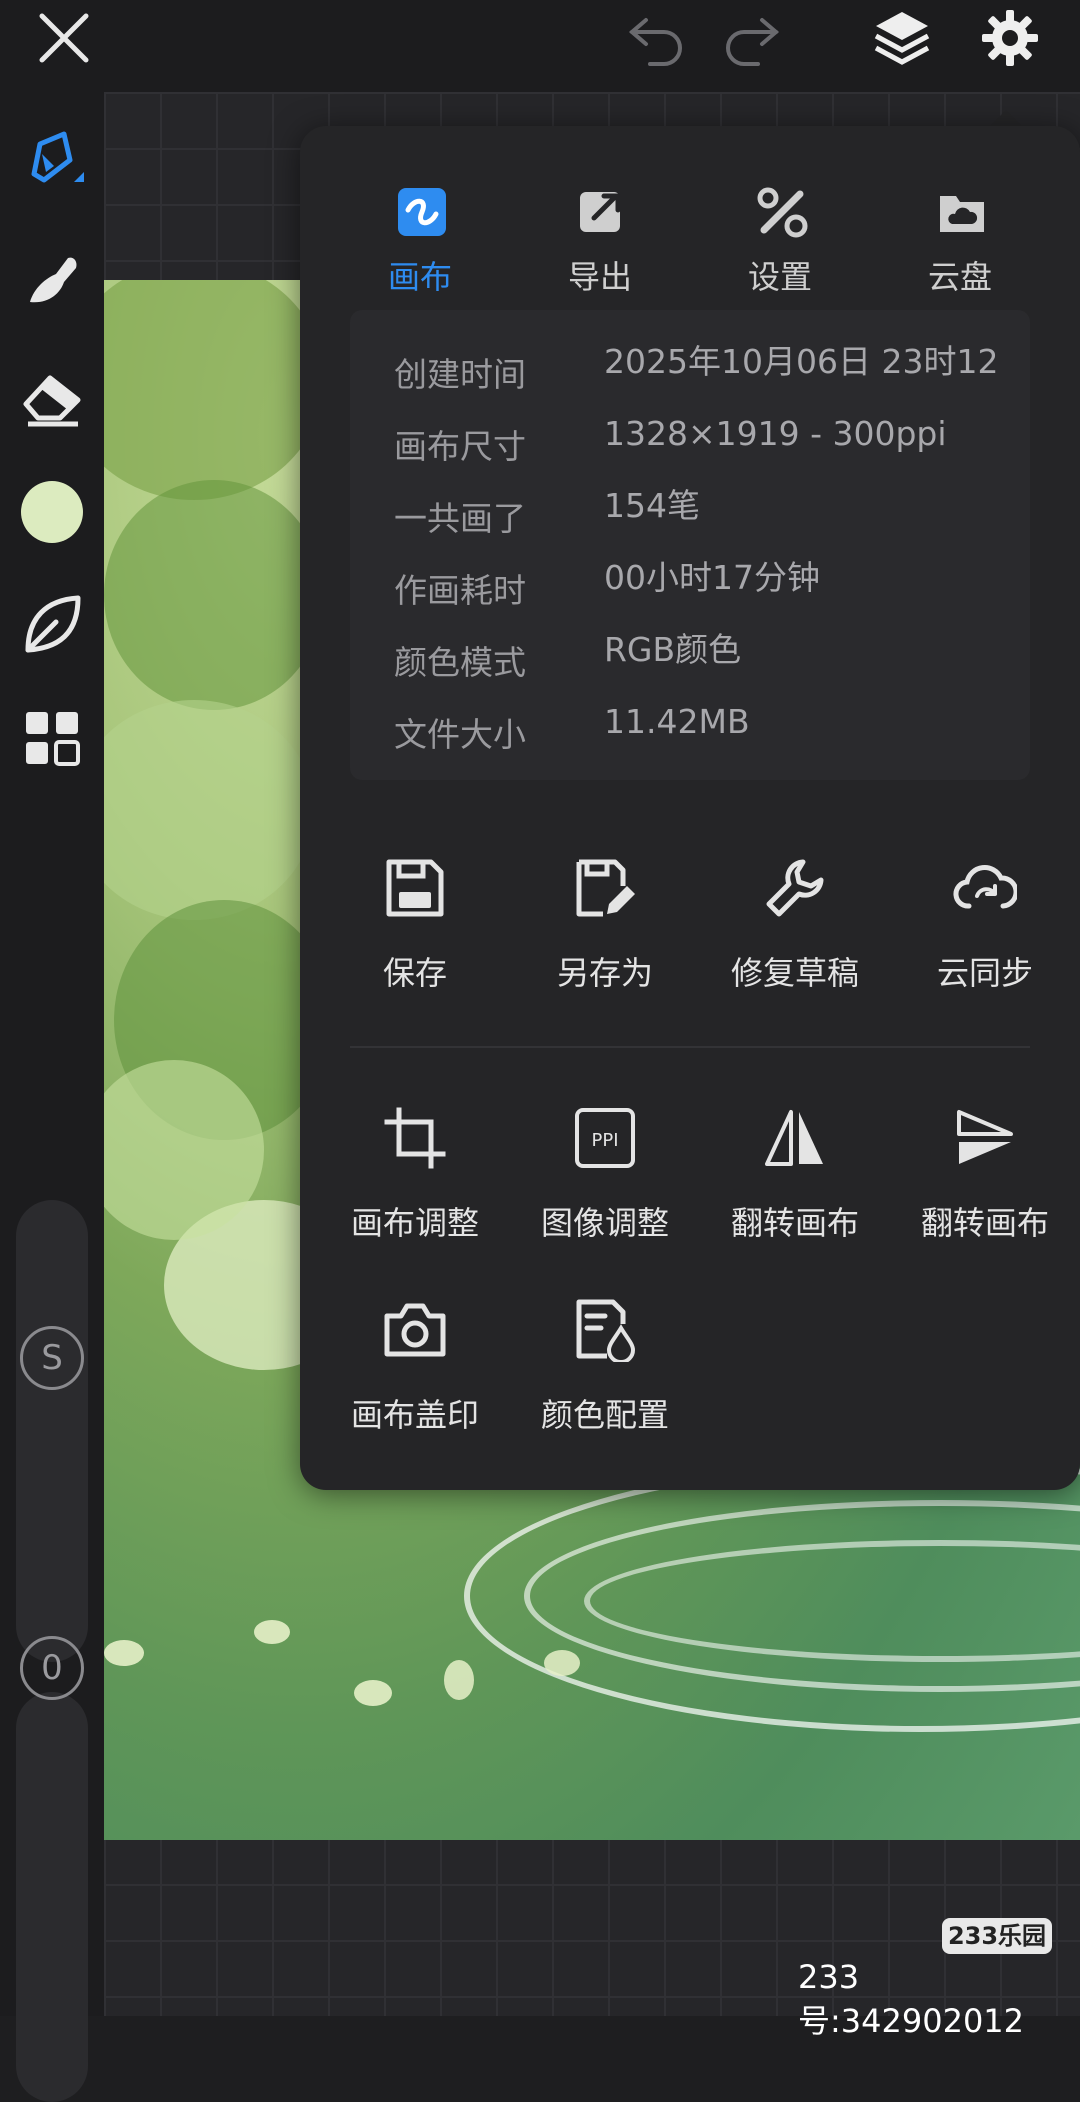  What do you see at coordinates (911, 1999) in the screenshot?
I see `watermark-id: 233号:342902012` at bounding box center [911, 1999].